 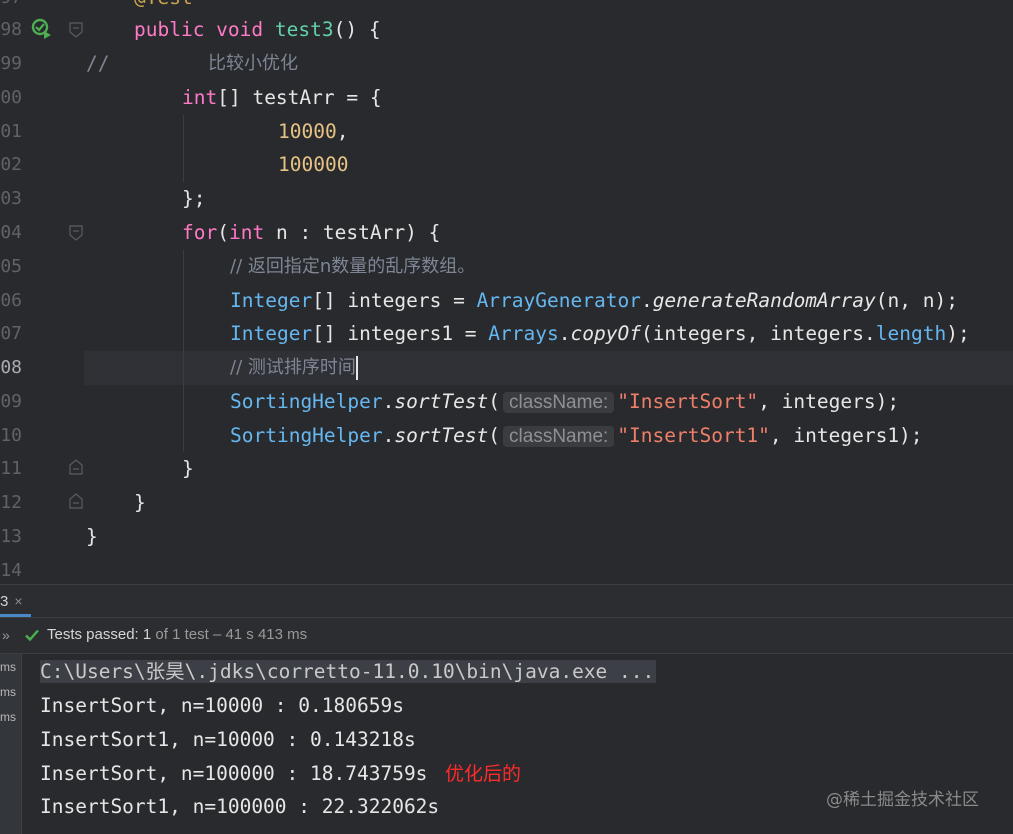 I want to click on code-line-101: 10000,, so click(x=313, y=132).